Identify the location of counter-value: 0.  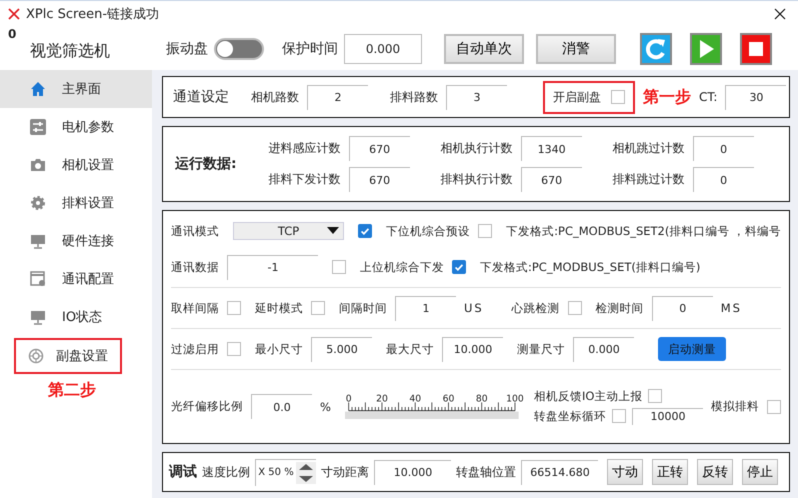
(12, 34).